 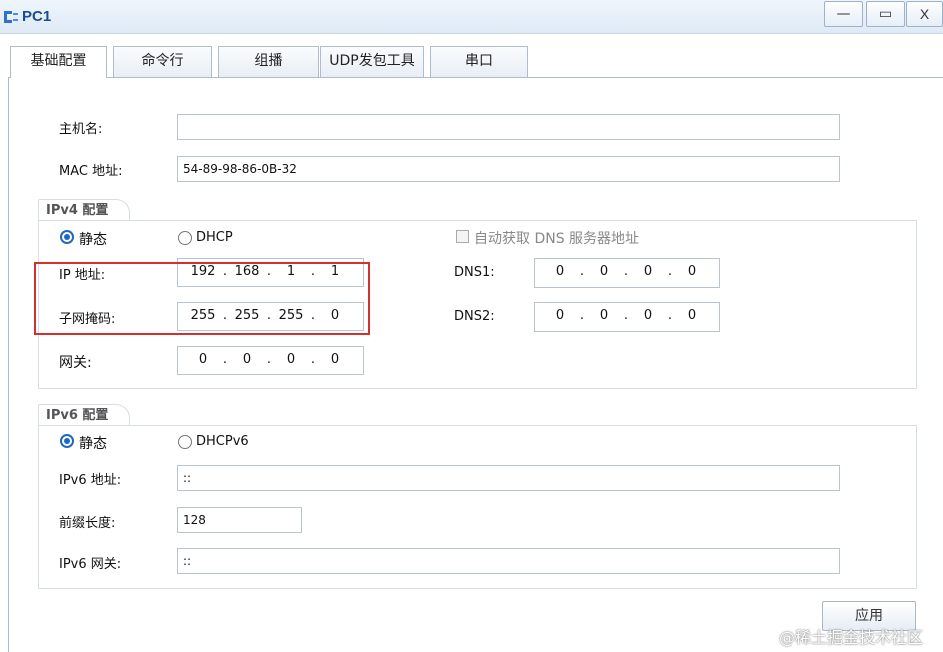 What do you see at coordinates (648, 271) in the screenshot?
I see `dns1-octet-3: 0` at bounding box center [648, 271].